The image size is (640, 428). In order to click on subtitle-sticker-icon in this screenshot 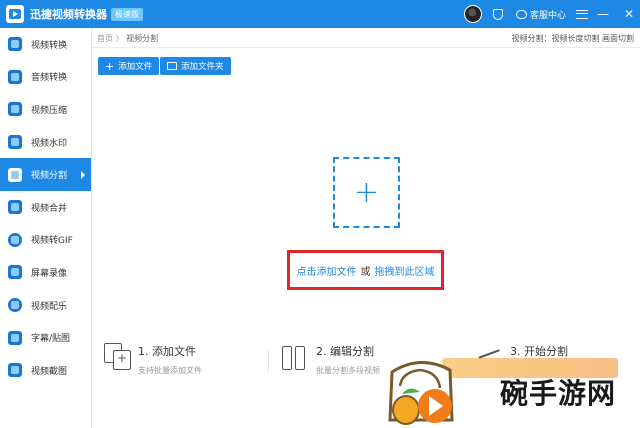, I will do `click(15, 337)`.